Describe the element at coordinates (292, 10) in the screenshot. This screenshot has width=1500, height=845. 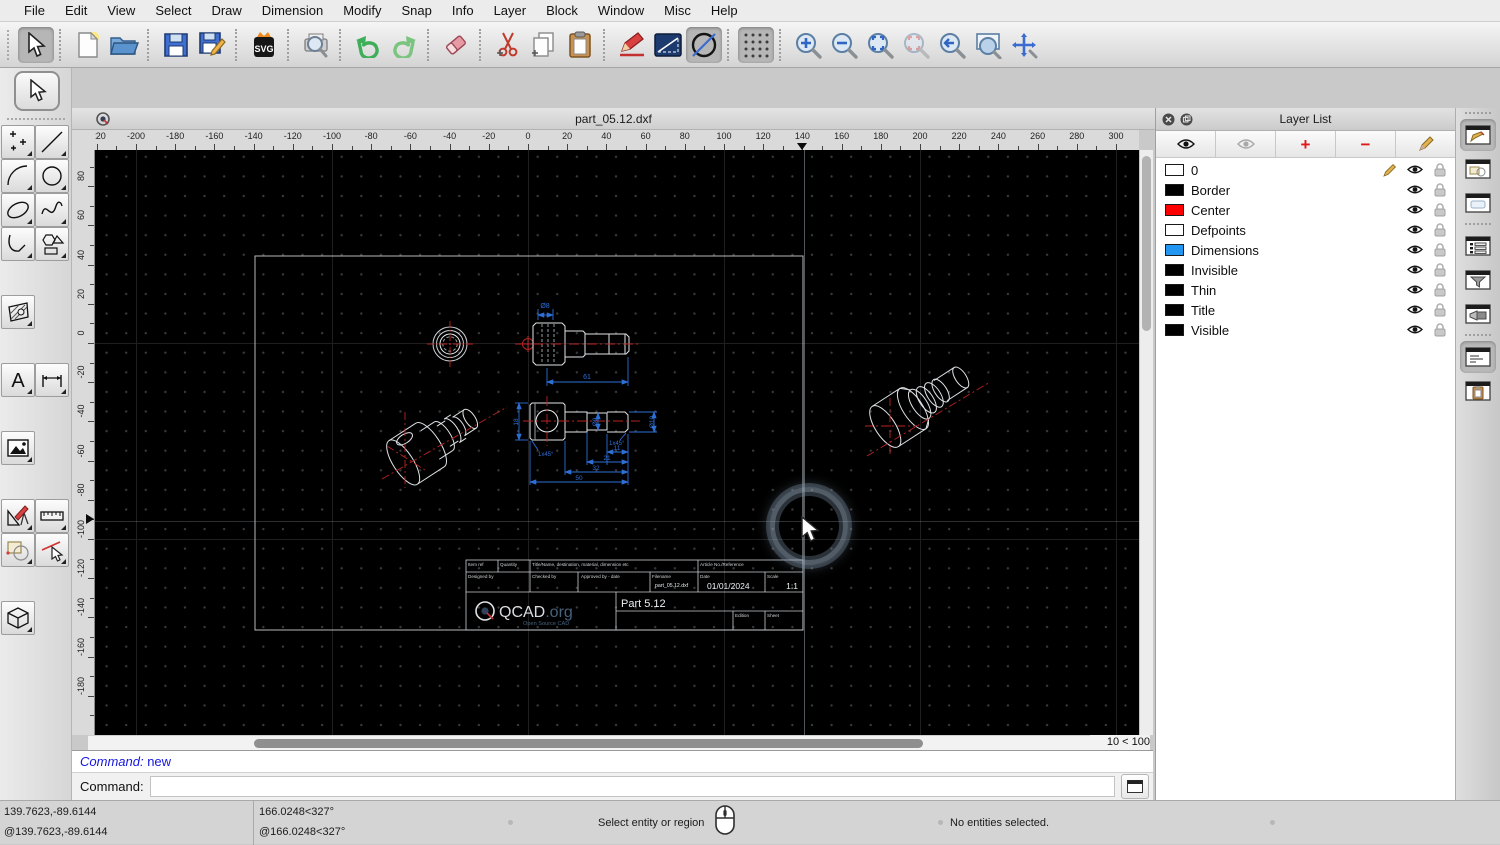
I see `menu-dimension: Dimension` at that location.